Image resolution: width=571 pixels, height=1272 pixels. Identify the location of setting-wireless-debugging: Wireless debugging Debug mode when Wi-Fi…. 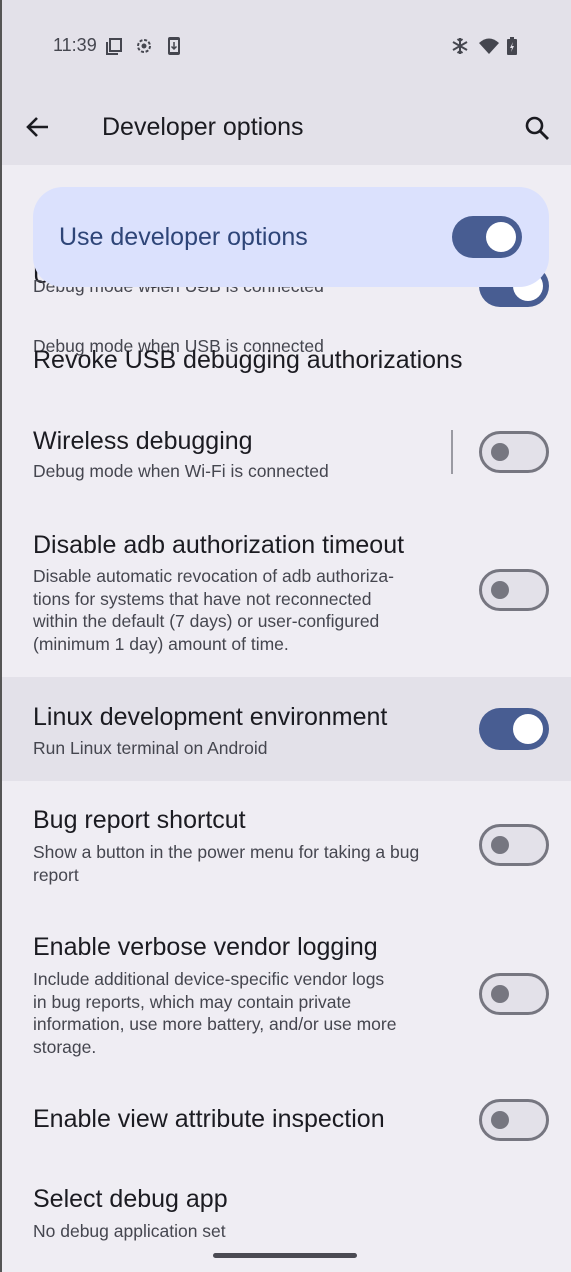
(285, 460).